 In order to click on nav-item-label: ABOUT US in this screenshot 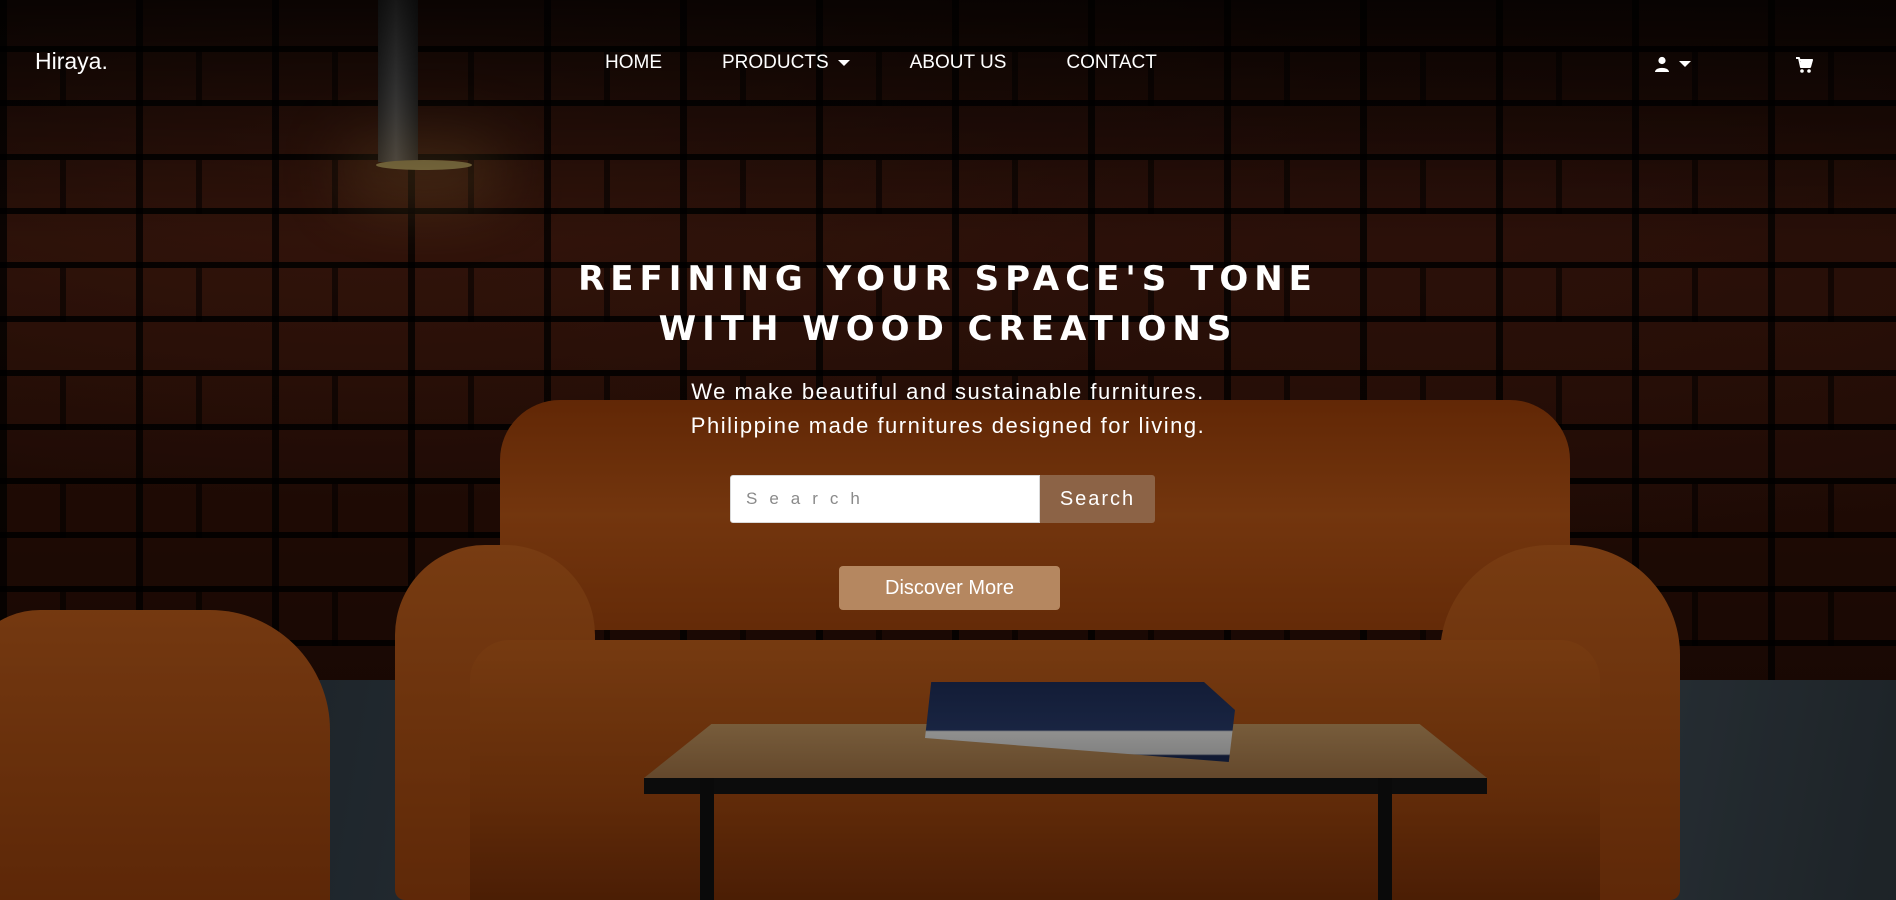, I will do `click(958, 62)`.